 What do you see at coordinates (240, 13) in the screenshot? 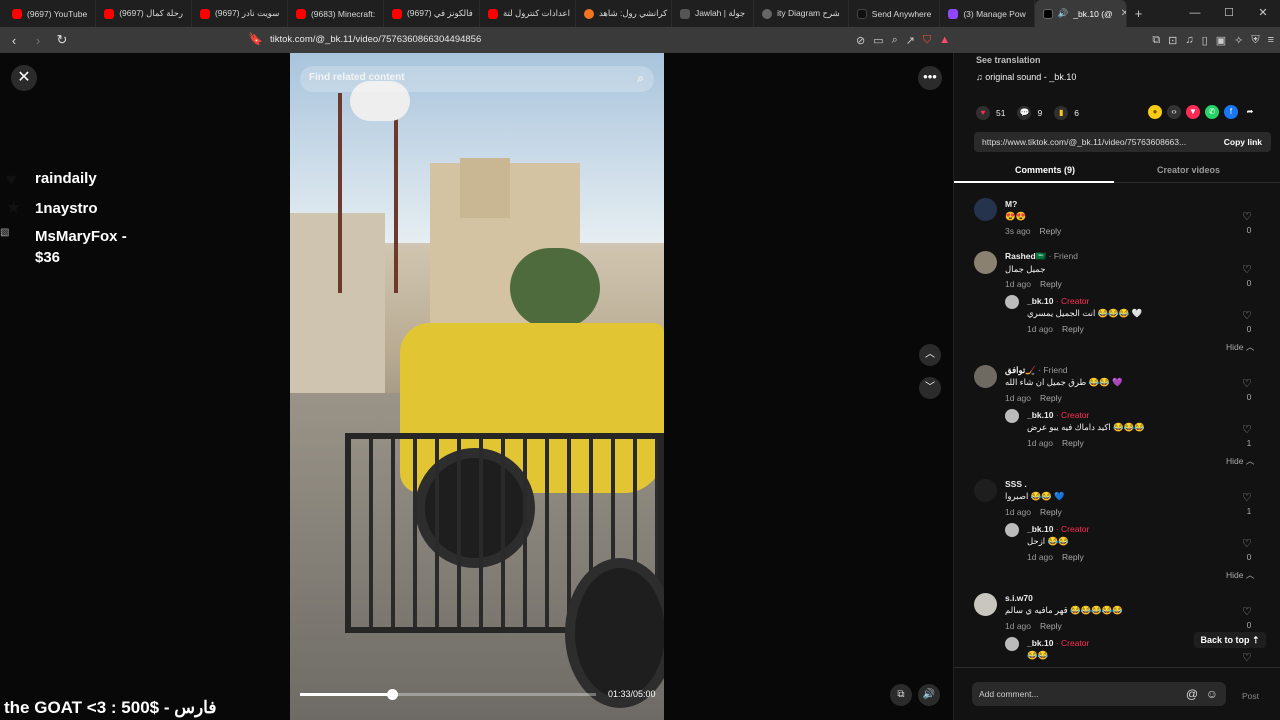
I see `browser-tab: (9697) سويت نادر` at bounding box center [240, 13].